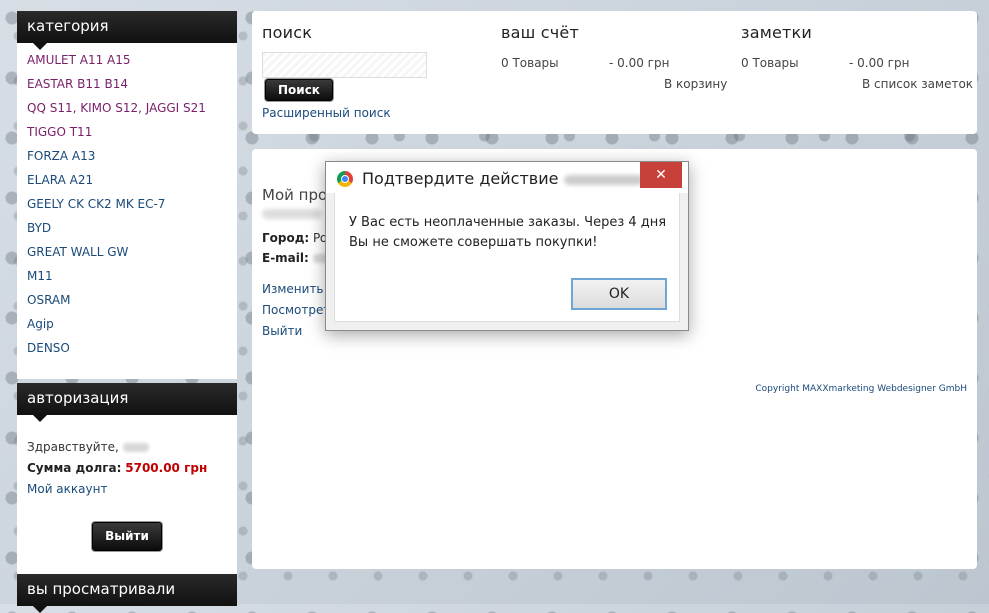  What do you see at coordinates (67, 489) in the screenshot?
I see `my-account-link: Мой аккаунт` at bounding box center [67, 489].